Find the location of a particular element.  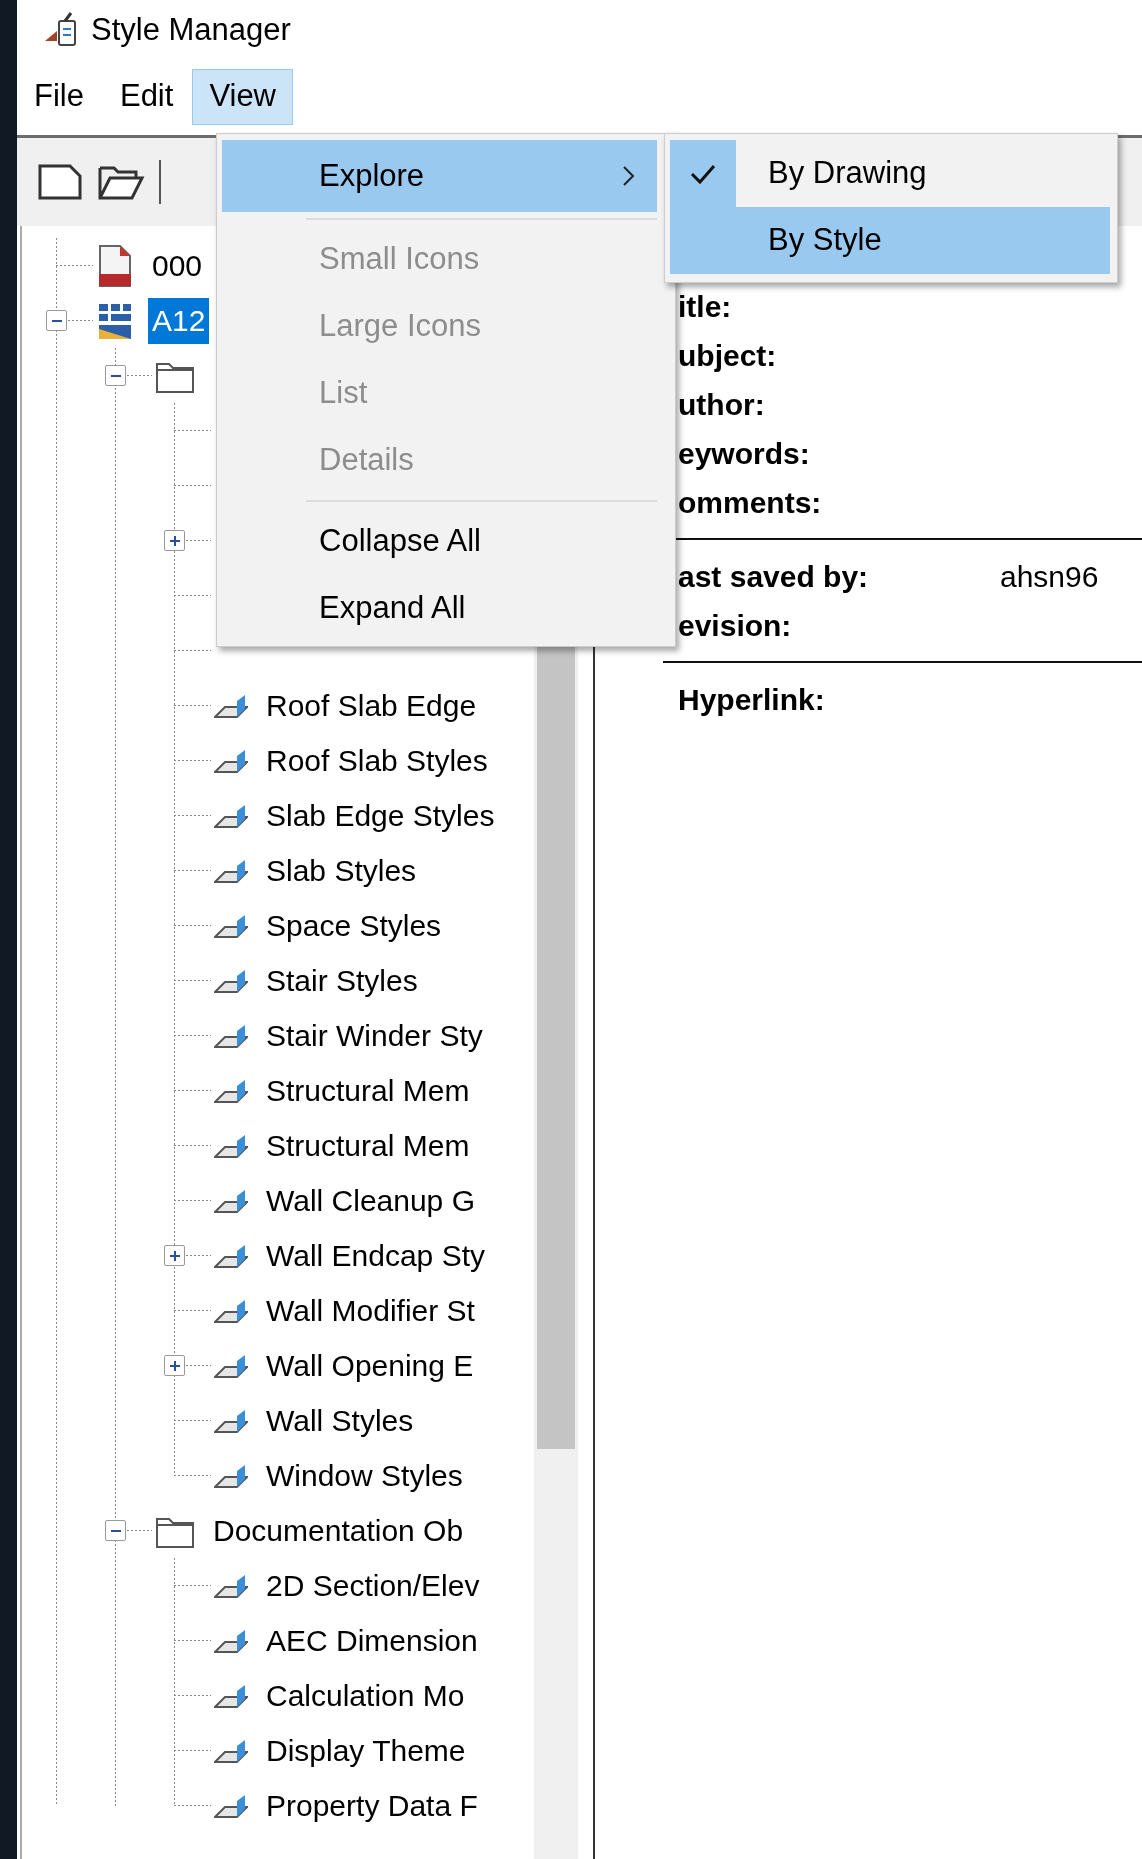

tree-item: A12 is located at coordinates (179, 320).